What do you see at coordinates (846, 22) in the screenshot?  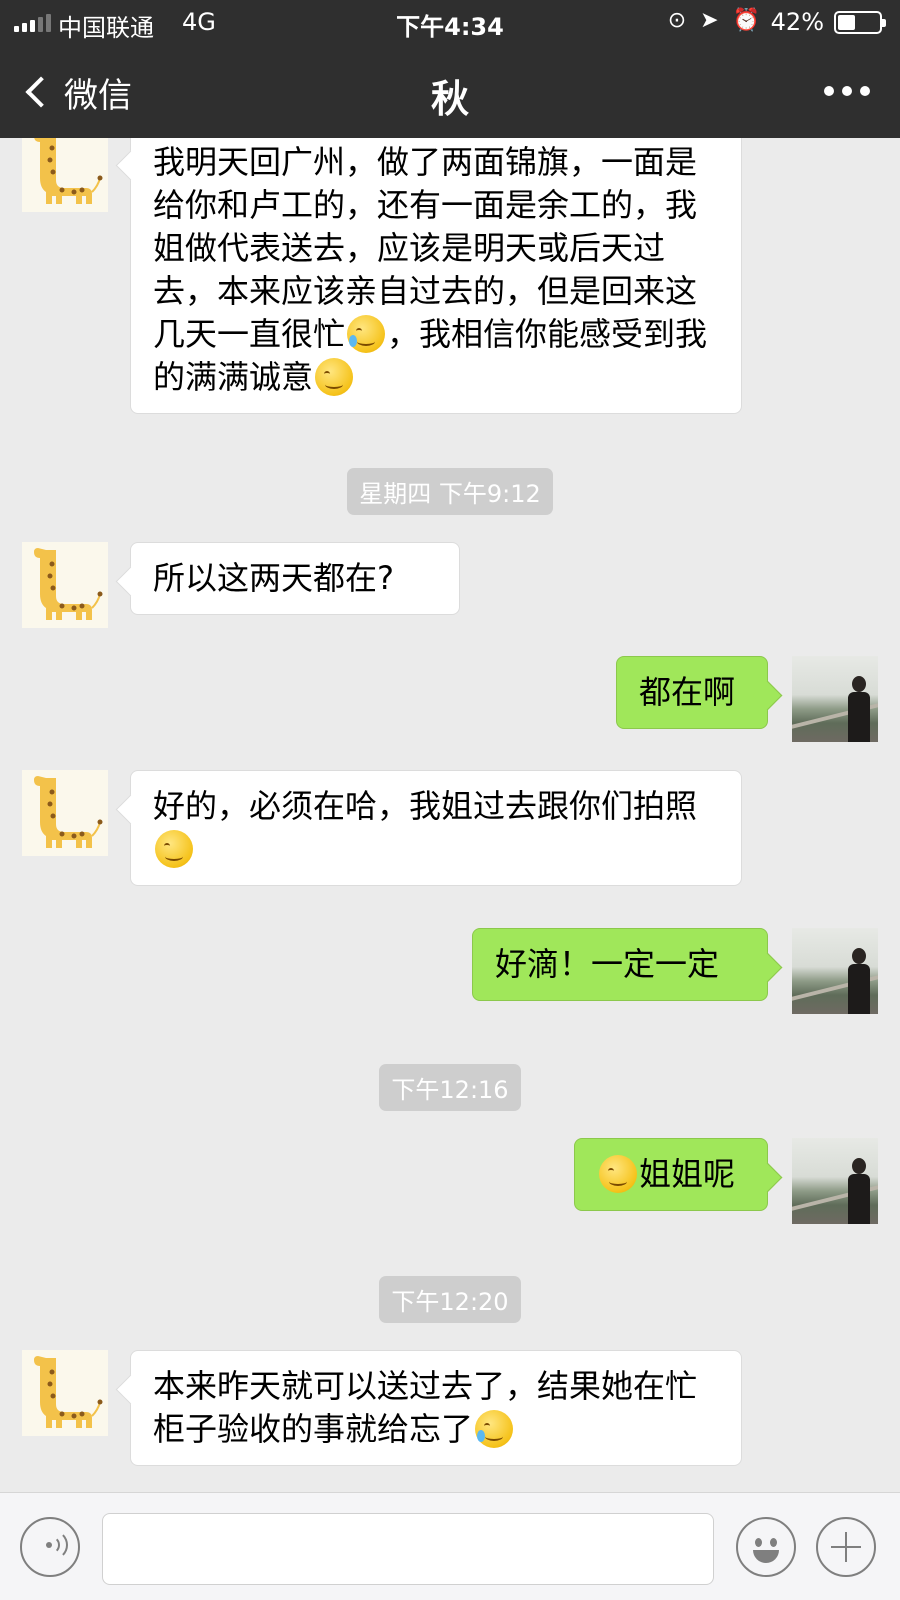 I see `battery-fill` at bounding box center [846, 22].